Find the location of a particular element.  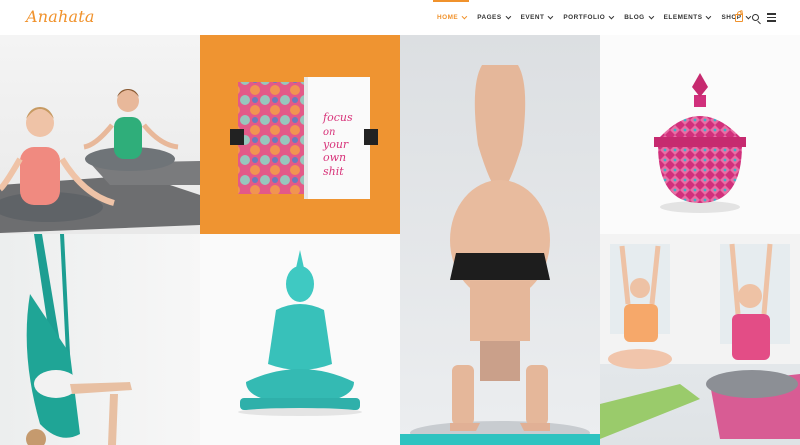

portfolio-item-aerial-yoga is located at coordinates (100, 339).